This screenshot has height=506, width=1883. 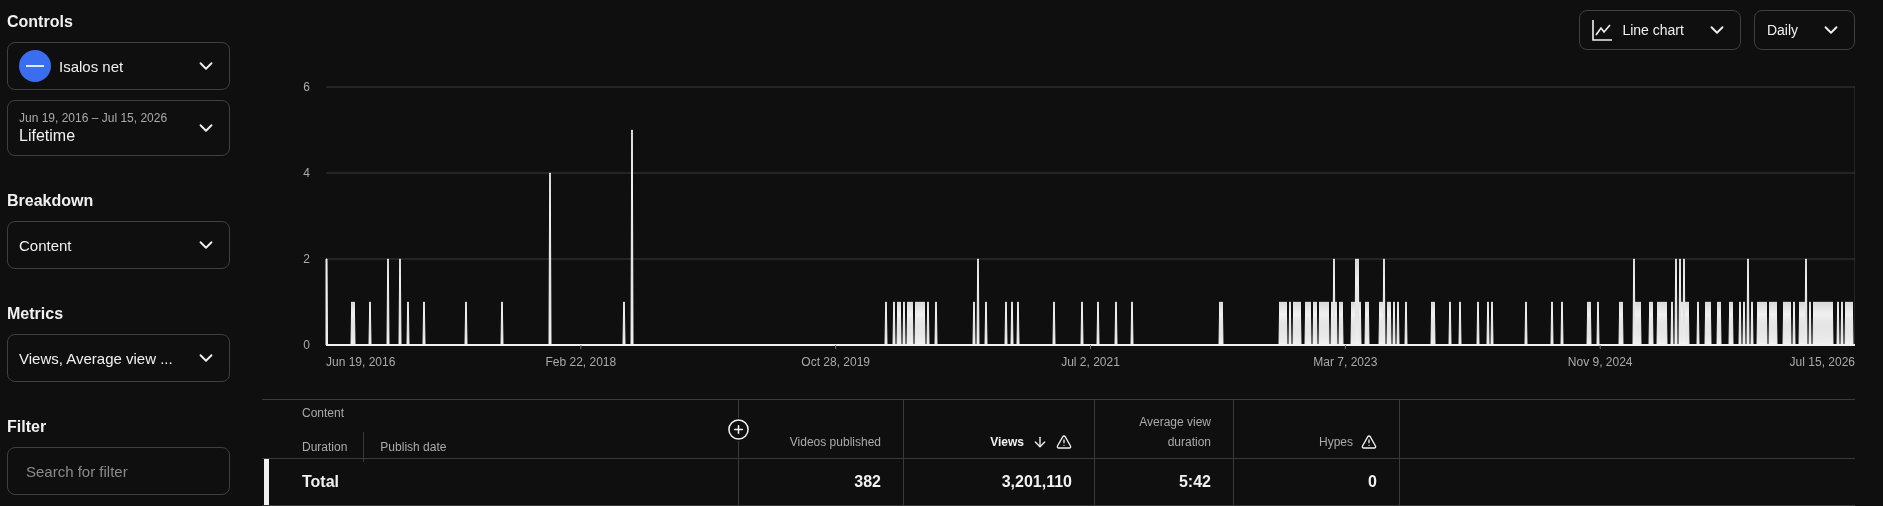 What do you see at coordinates (333, 447) in the screenshot?
I see `subcolumn-header: Duration` at bounding box center [333, 447].